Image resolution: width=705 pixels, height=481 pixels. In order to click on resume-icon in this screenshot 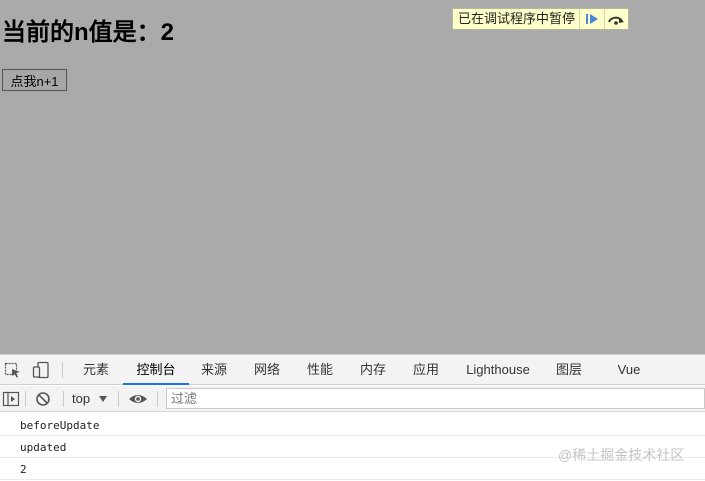, I will do `click(591, 19)`.